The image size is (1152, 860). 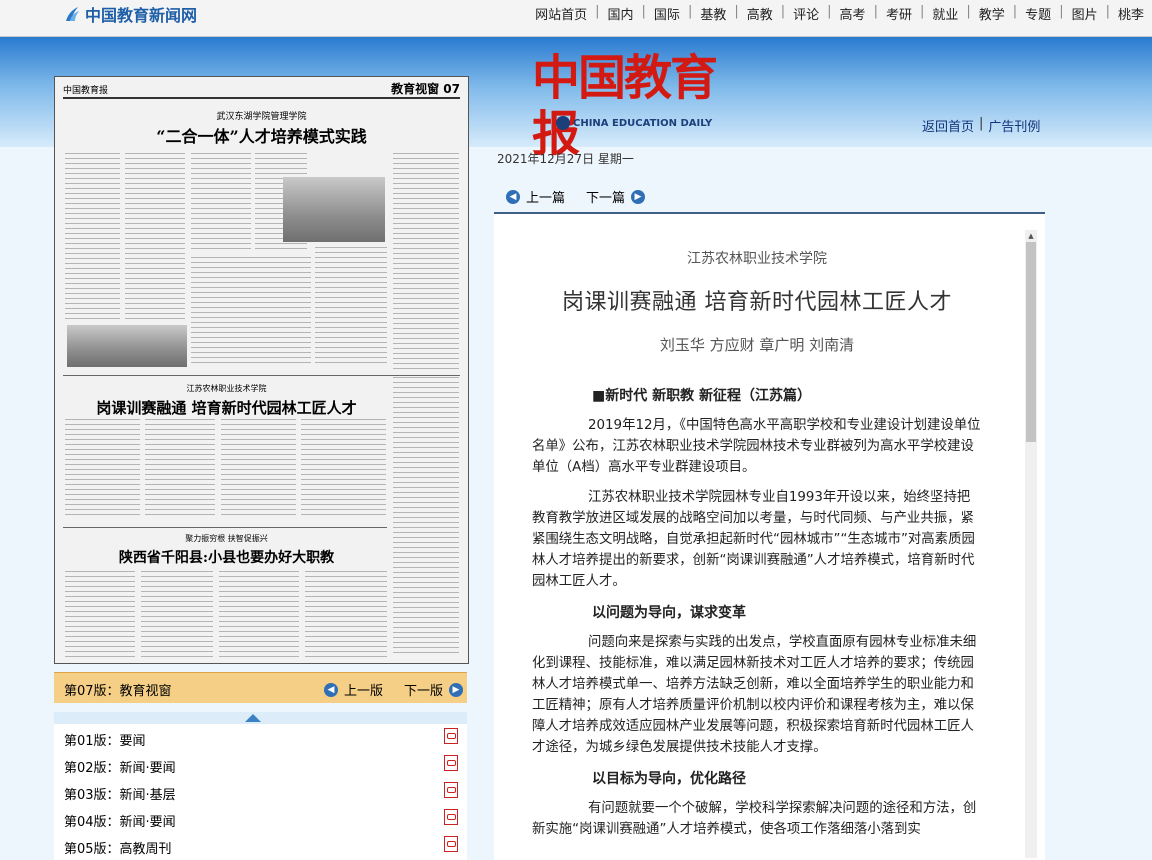 I want to click on prev-page-label: 上一版, so click(x=364, y=691).